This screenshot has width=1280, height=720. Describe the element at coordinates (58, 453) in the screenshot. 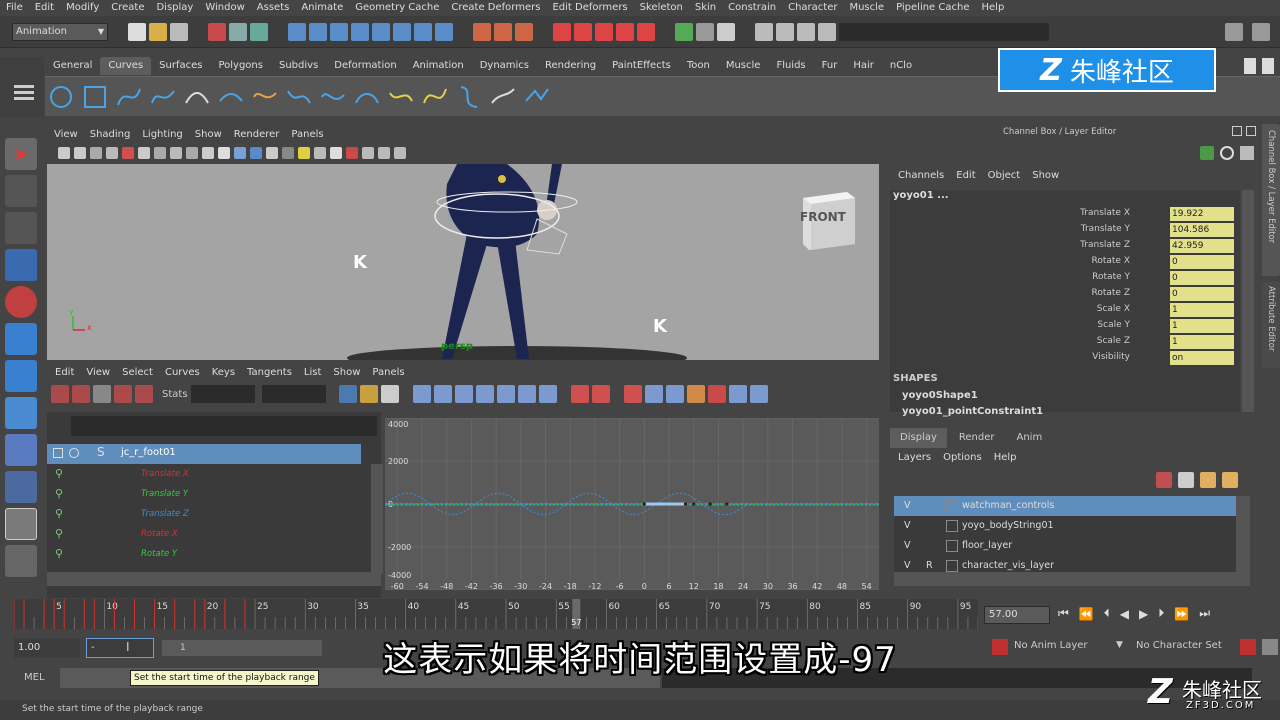

I see `expand-icon` at that location.